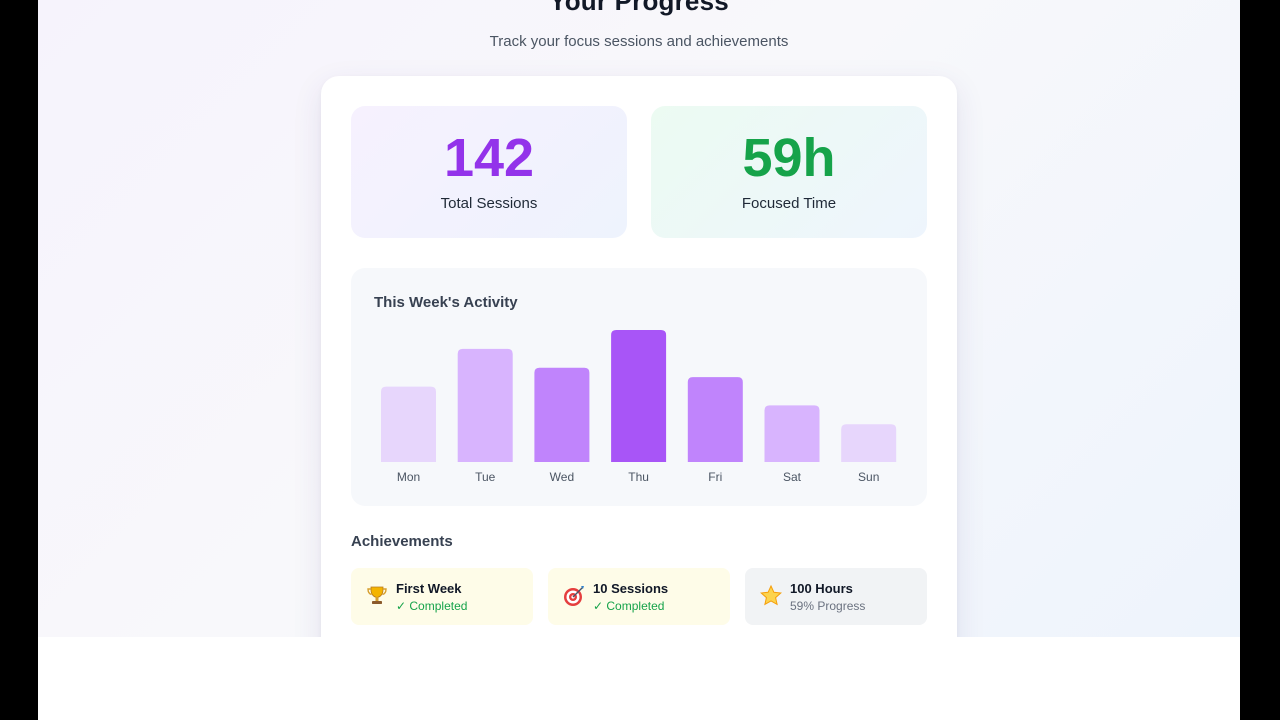 The height and width of the screenshot is (720, 1280). Describe the element at coordinates (792, 477) in the screenshot. I see `activity-day-label: Sat` at that location.